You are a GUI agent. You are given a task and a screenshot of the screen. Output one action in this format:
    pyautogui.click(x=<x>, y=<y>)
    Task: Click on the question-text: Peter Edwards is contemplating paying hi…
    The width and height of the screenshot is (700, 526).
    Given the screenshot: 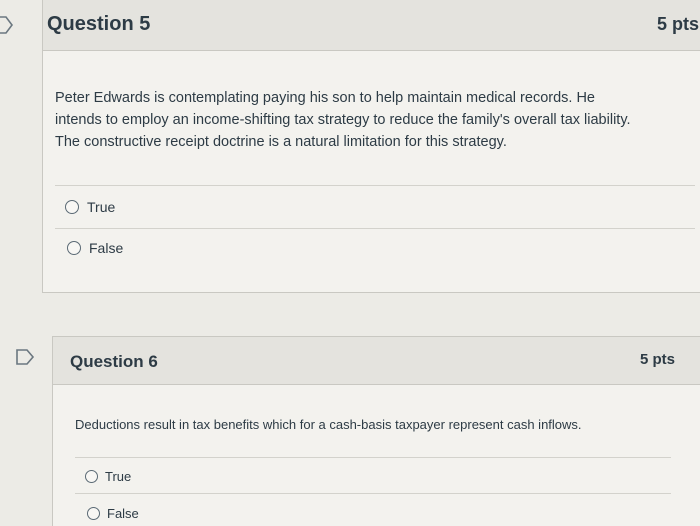 What is the action you would take?
    pyautogui.click(x=377, y=120)
    